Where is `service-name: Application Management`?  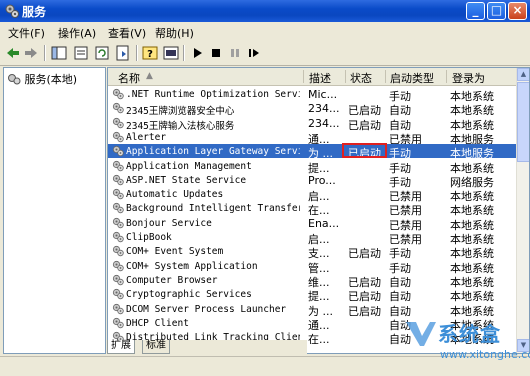 service-name: Application Management is located at coordinates (189, 166).